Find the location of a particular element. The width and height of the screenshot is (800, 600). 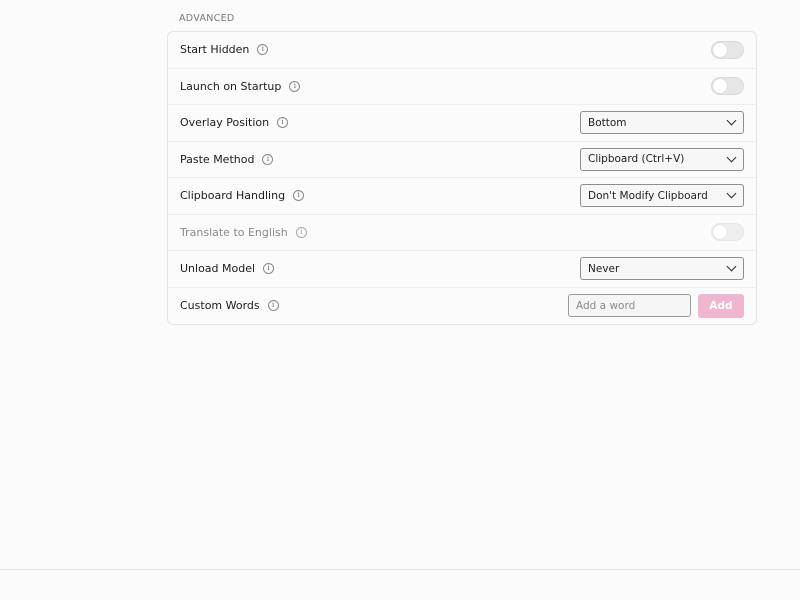

setting-row-translate-to-english: Translate to English i is located at coordinates (462, 233).